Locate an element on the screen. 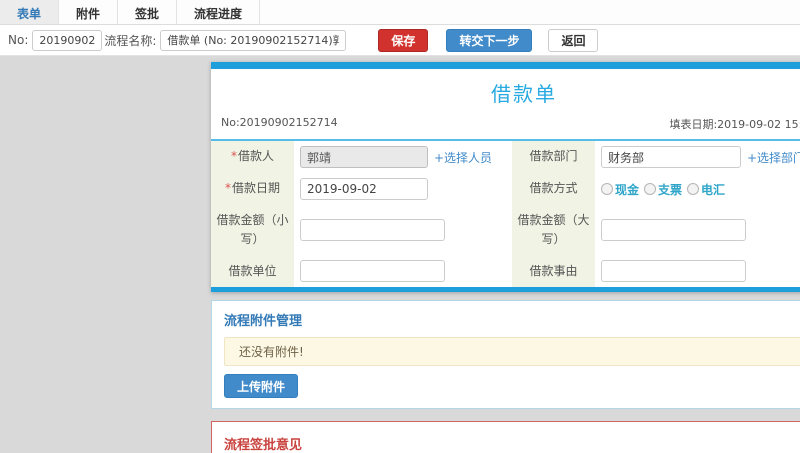 This screenshot has width=800, height=453. radio-cheque: 支票 is located at coordinates (663, 189).